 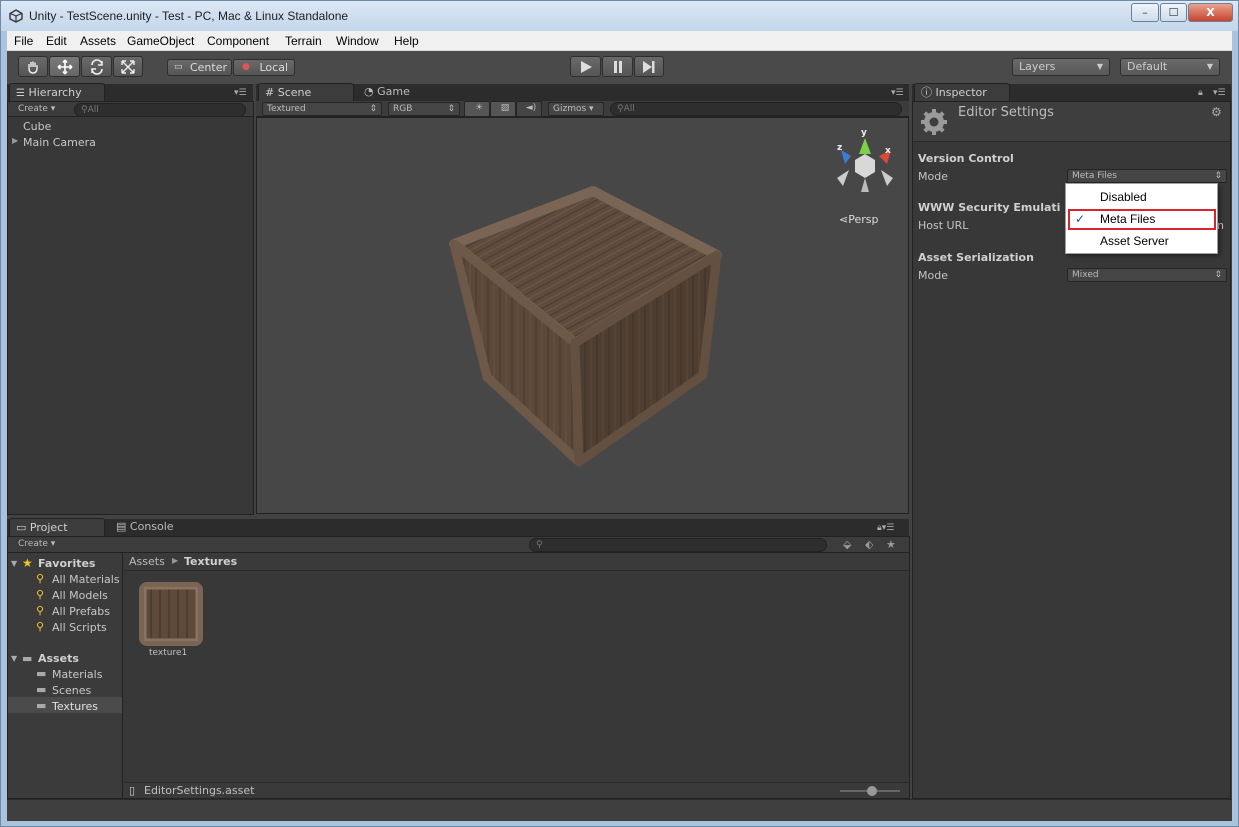 I want to click on vc-mode-dropdown: Meta Files ⇕, so click(x=1147, y=176).